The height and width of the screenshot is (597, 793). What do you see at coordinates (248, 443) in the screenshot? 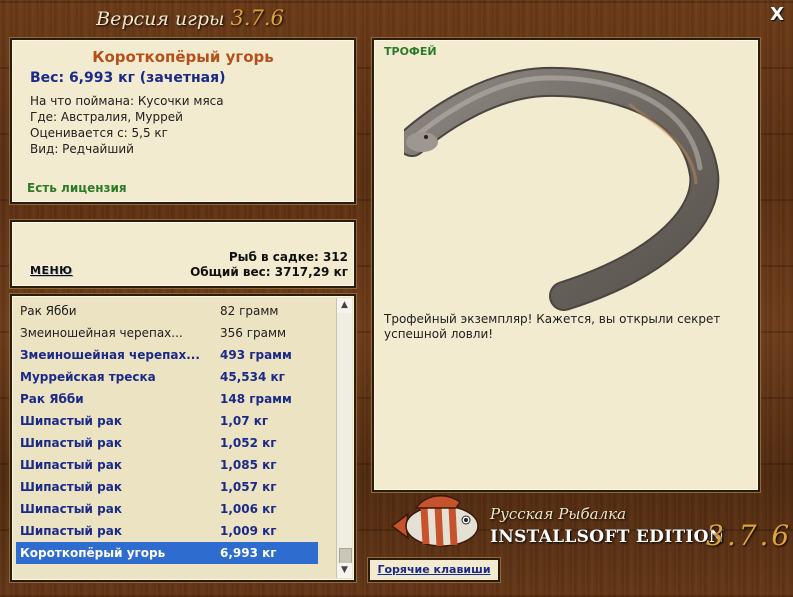
I see `catch-weight: 1,052 кг` at bounding box center [248, 443].